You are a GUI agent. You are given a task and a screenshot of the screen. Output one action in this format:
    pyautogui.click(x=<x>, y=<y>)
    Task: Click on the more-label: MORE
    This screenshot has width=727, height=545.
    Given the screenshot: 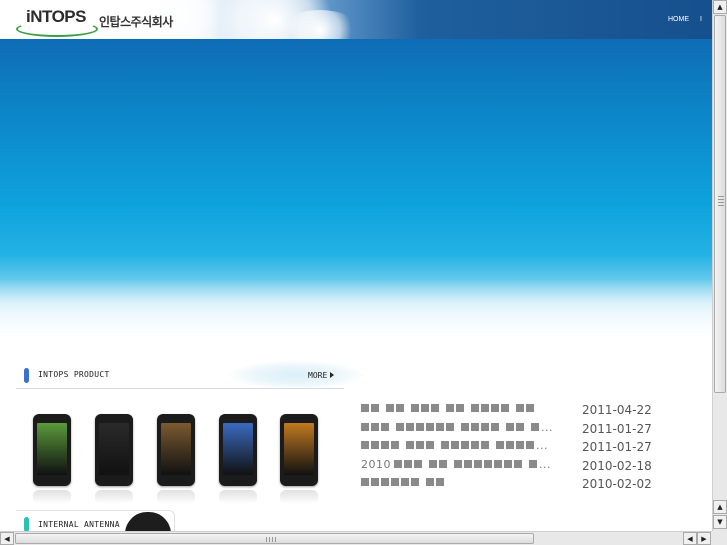 What is the action you would take?
    pyautogui.click(x=318, y=375)
    